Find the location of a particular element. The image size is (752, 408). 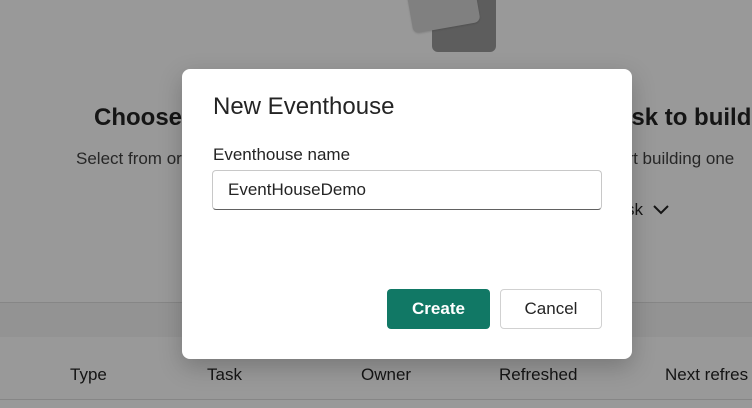

cancel-button: Cancel is located at coordinates (551, 309).